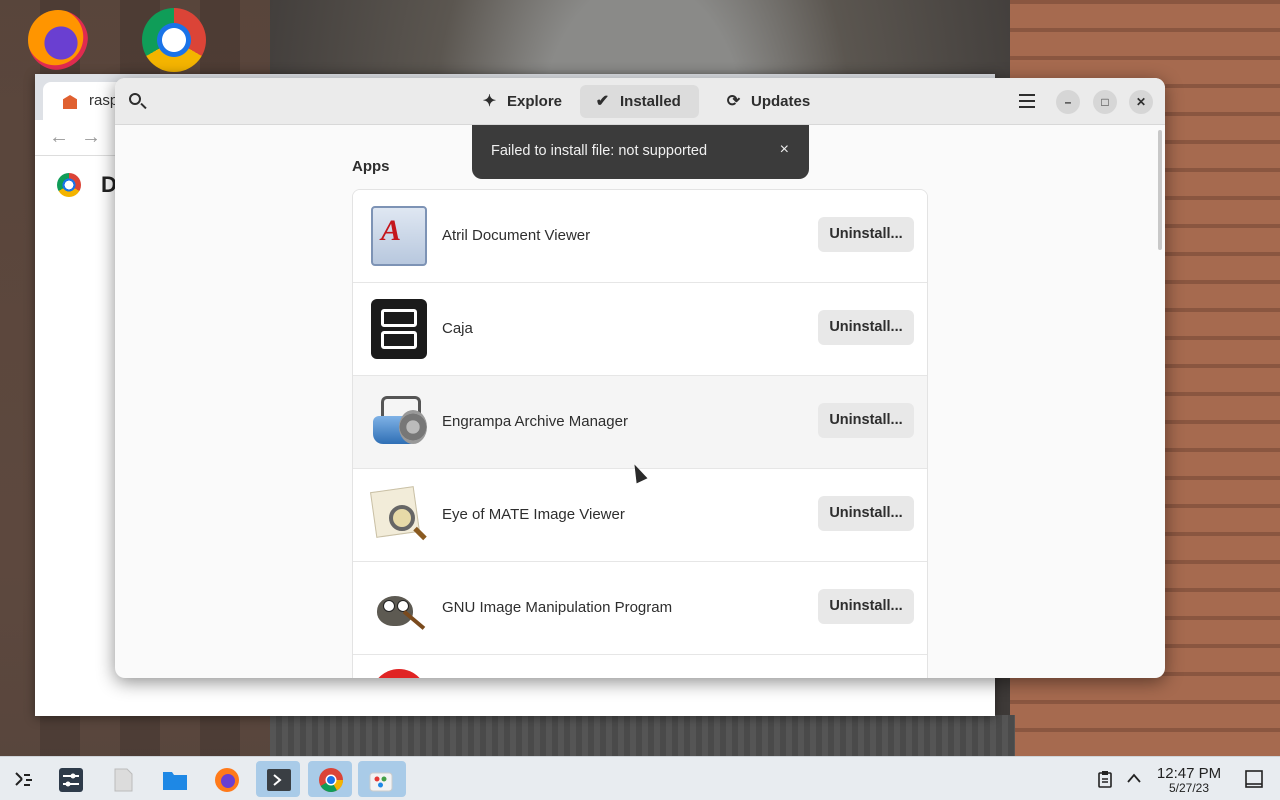 The image size is (1280, 800). Describe the element at coordinates (535, 101) in the screenshot. I see `tab-explore-label: Explore` at that location.